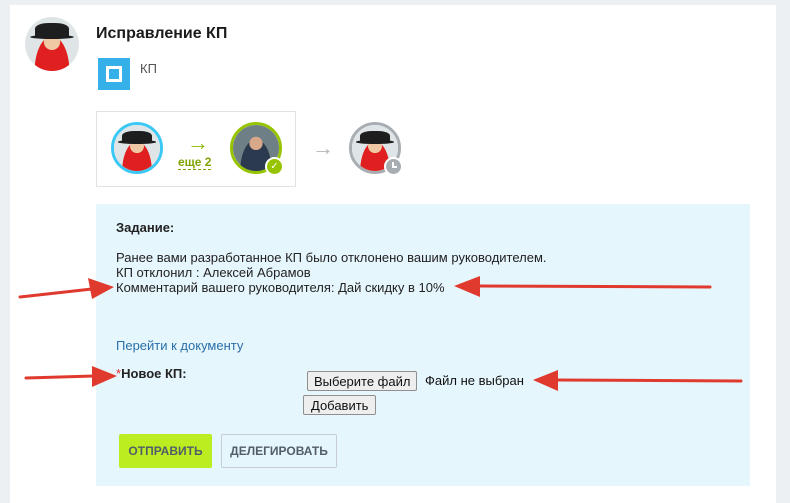 This screenshot has width=790, height=503. Describe the element at coordinates (52, 44) in the screenshot. I see `author-avatar` at that location.